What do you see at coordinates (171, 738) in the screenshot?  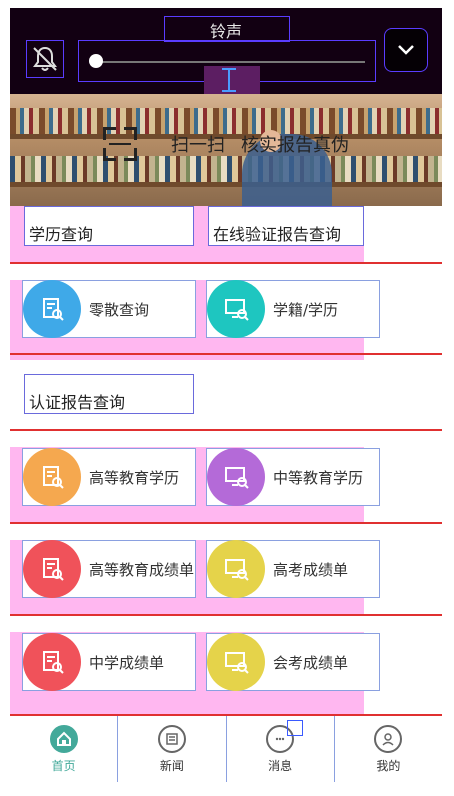 I see `news-icon` at bounding box center [171, 738].